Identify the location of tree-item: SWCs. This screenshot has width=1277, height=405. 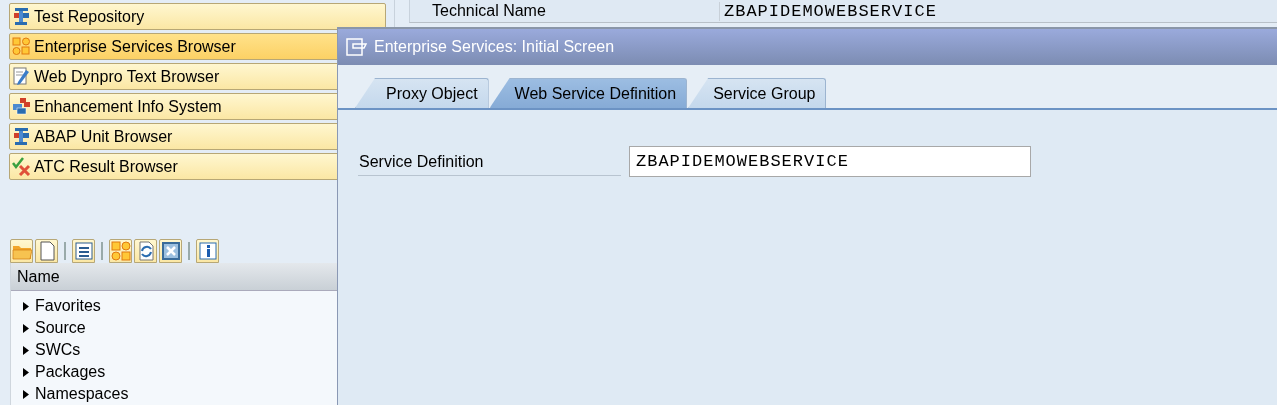
(208, 350).